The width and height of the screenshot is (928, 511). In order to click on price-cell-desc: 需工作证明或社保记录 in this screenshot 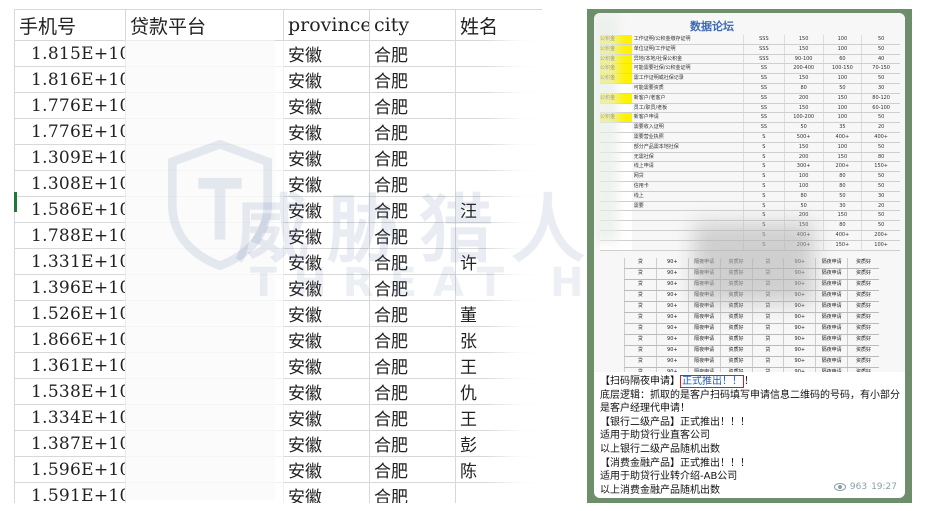, I will do `click(658, 78)`.